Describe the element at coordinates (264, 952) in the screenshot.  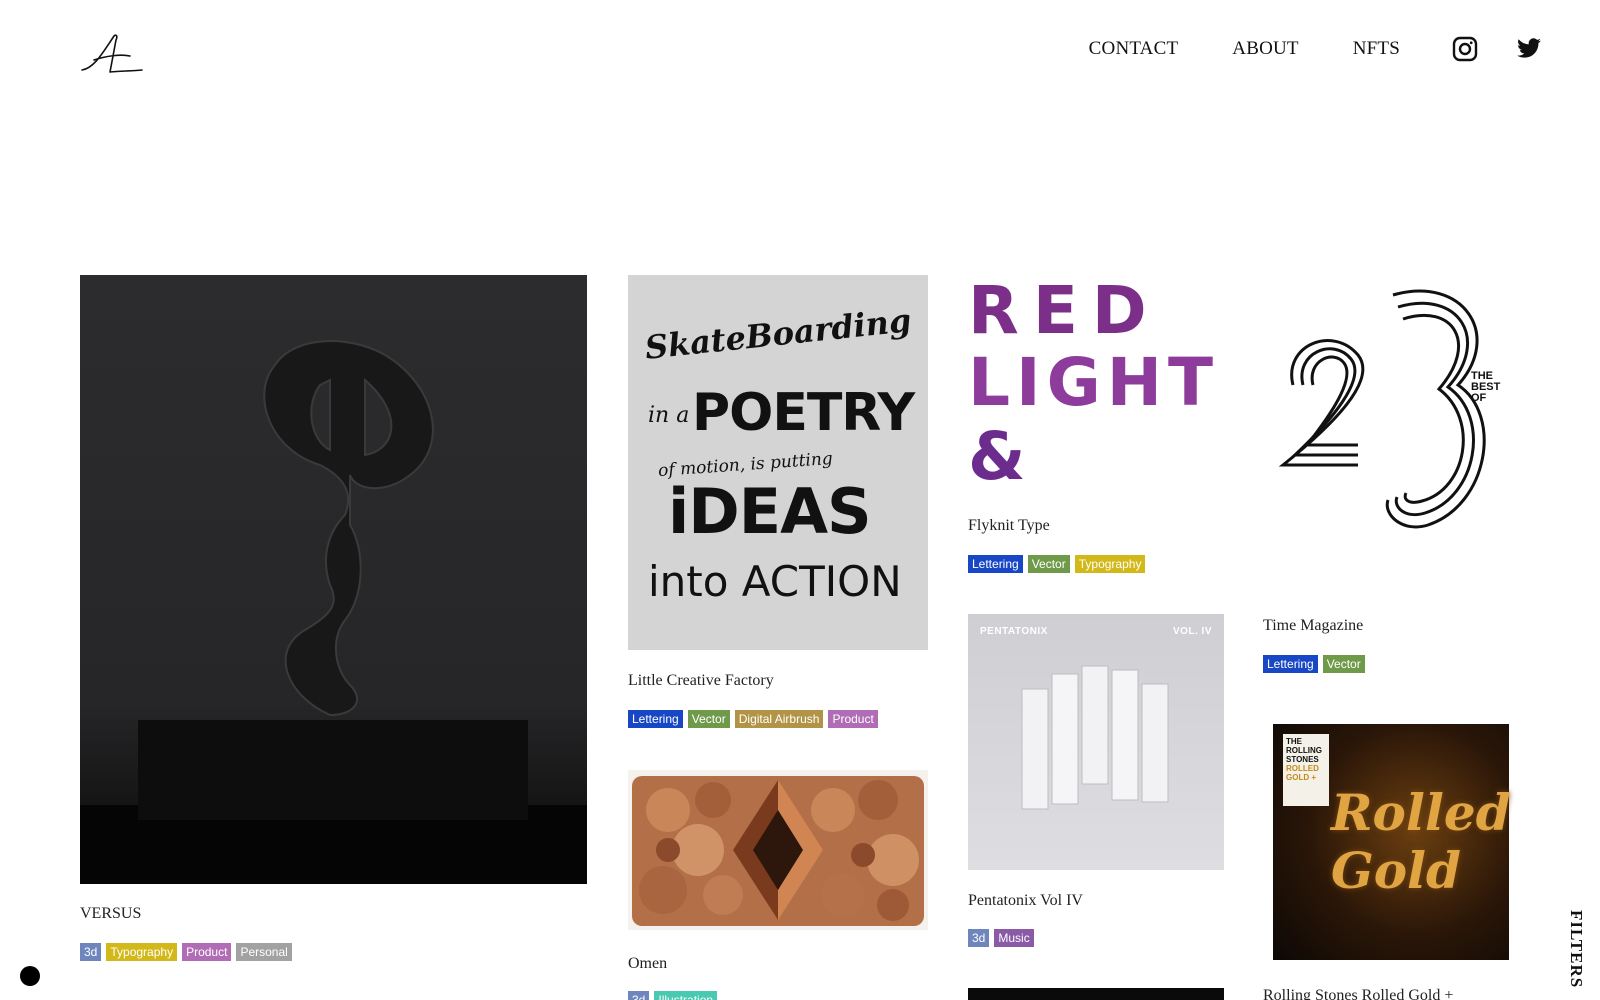
I see `tag-personal: Personal` at that location.